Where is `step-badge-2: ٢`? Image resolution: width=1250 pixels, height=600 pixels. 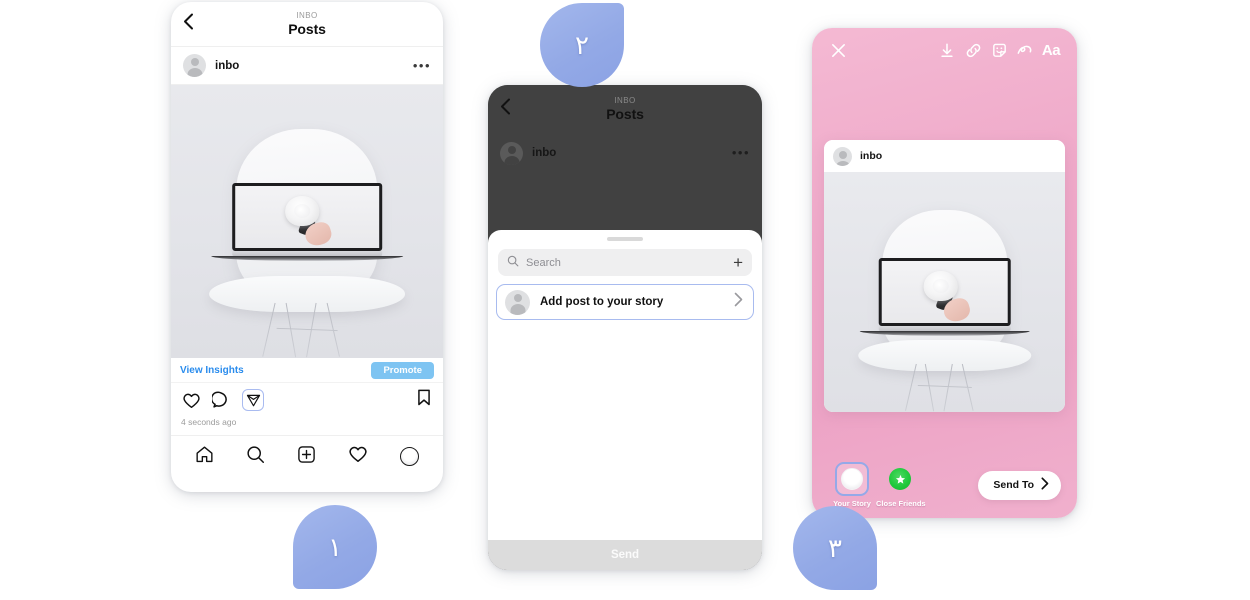
step-badge-2: ٢ is located at coordinates (582, 45).